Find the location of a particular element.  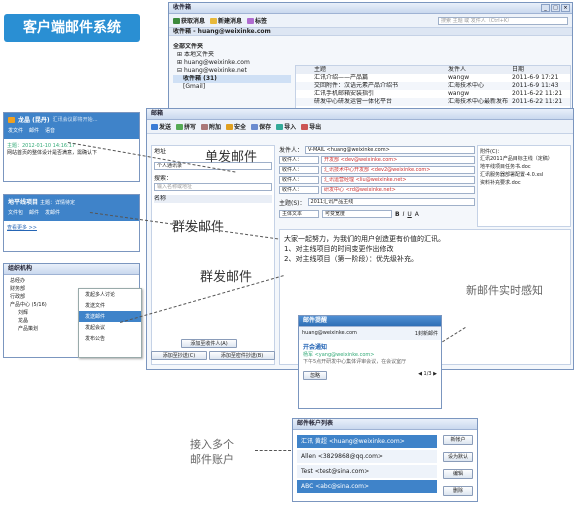

contacts-title: 组织机构 is located at coordinates (71, 269).